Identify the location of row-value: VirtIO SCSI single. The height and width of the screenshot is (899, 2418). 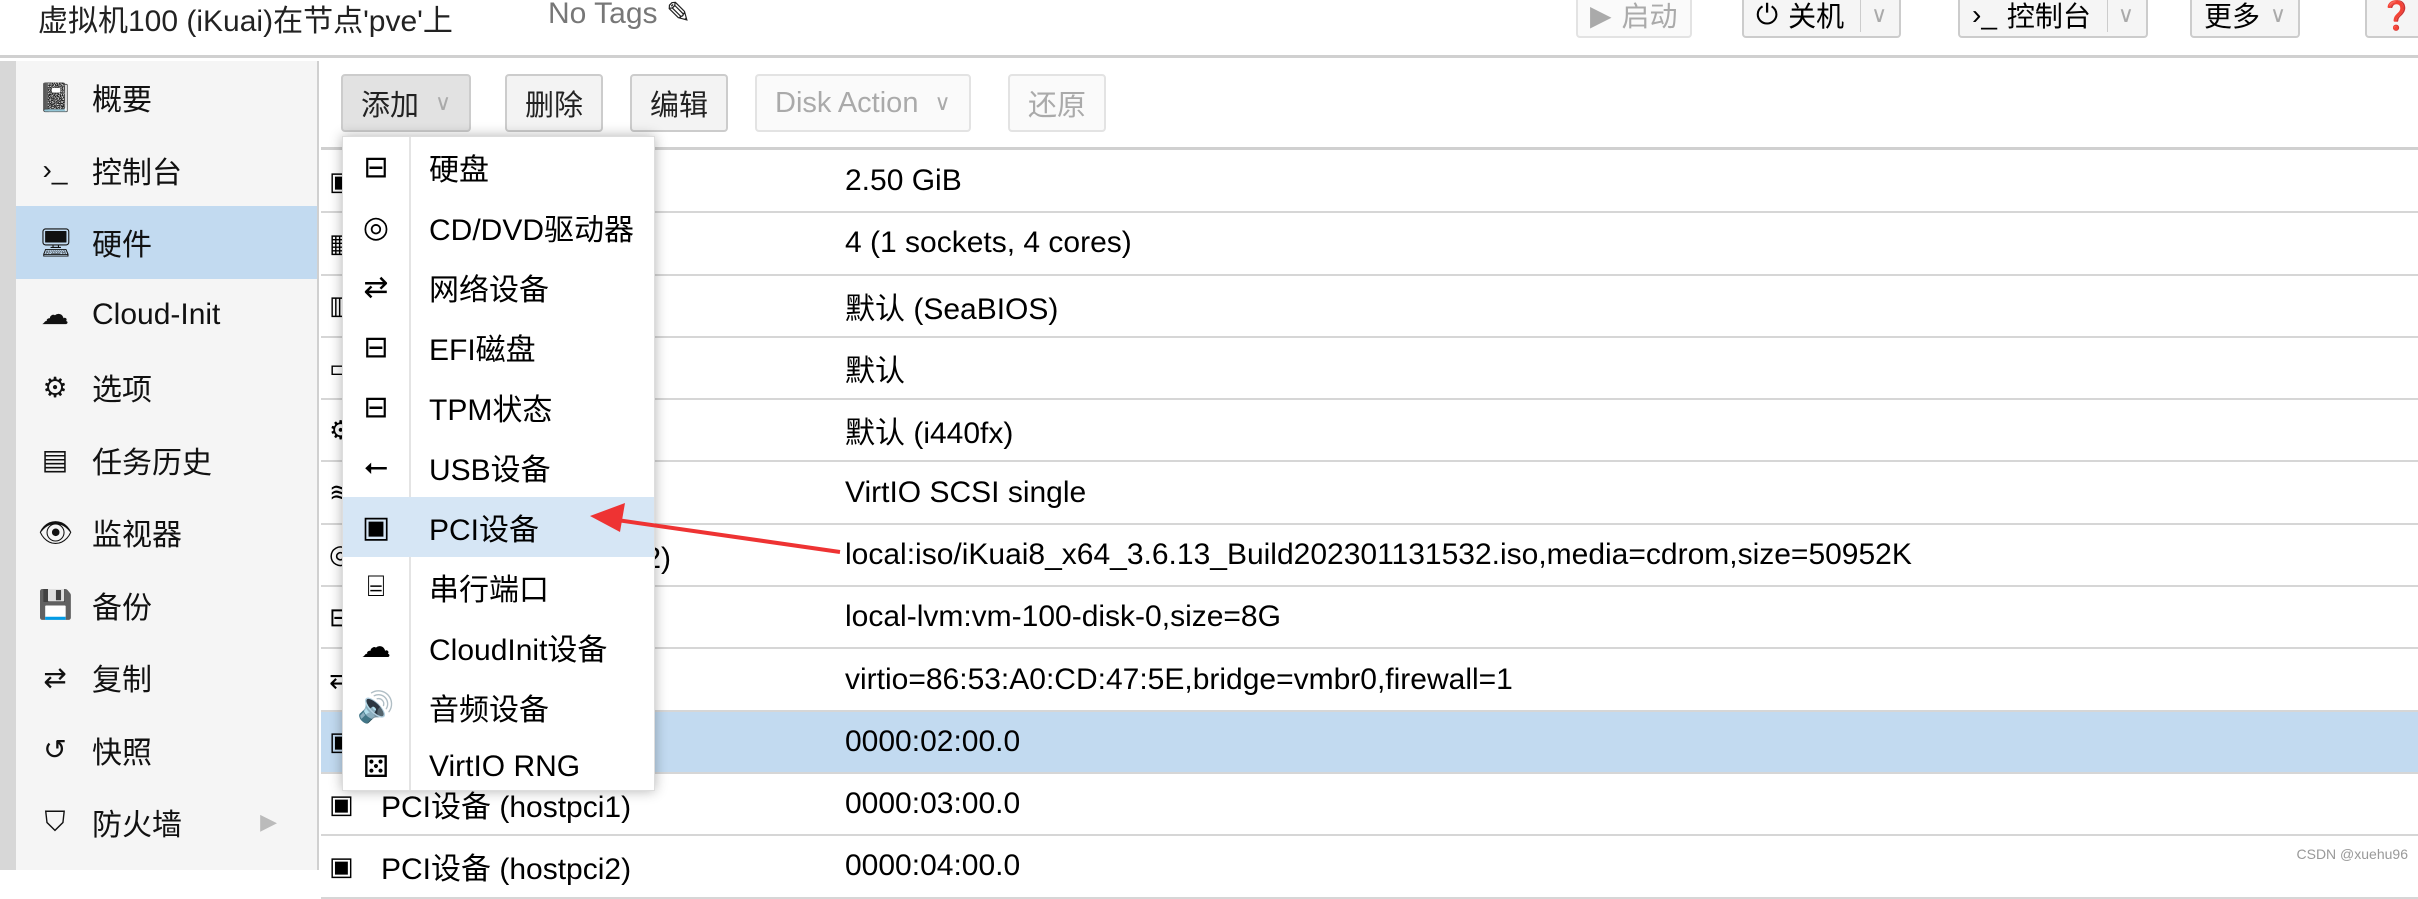
(966, 492).